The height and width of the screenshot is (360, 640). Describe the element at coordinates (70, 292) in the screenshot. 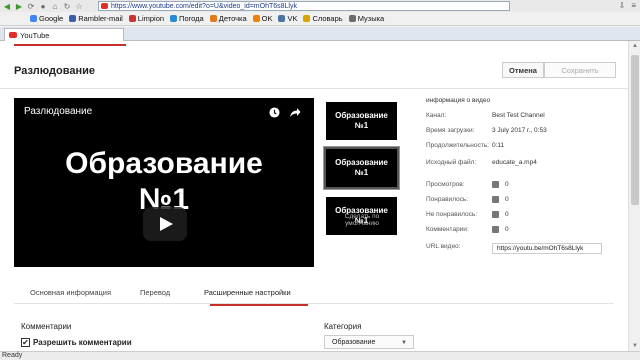

I see `tab-basic-info: Основная информация` at that location.